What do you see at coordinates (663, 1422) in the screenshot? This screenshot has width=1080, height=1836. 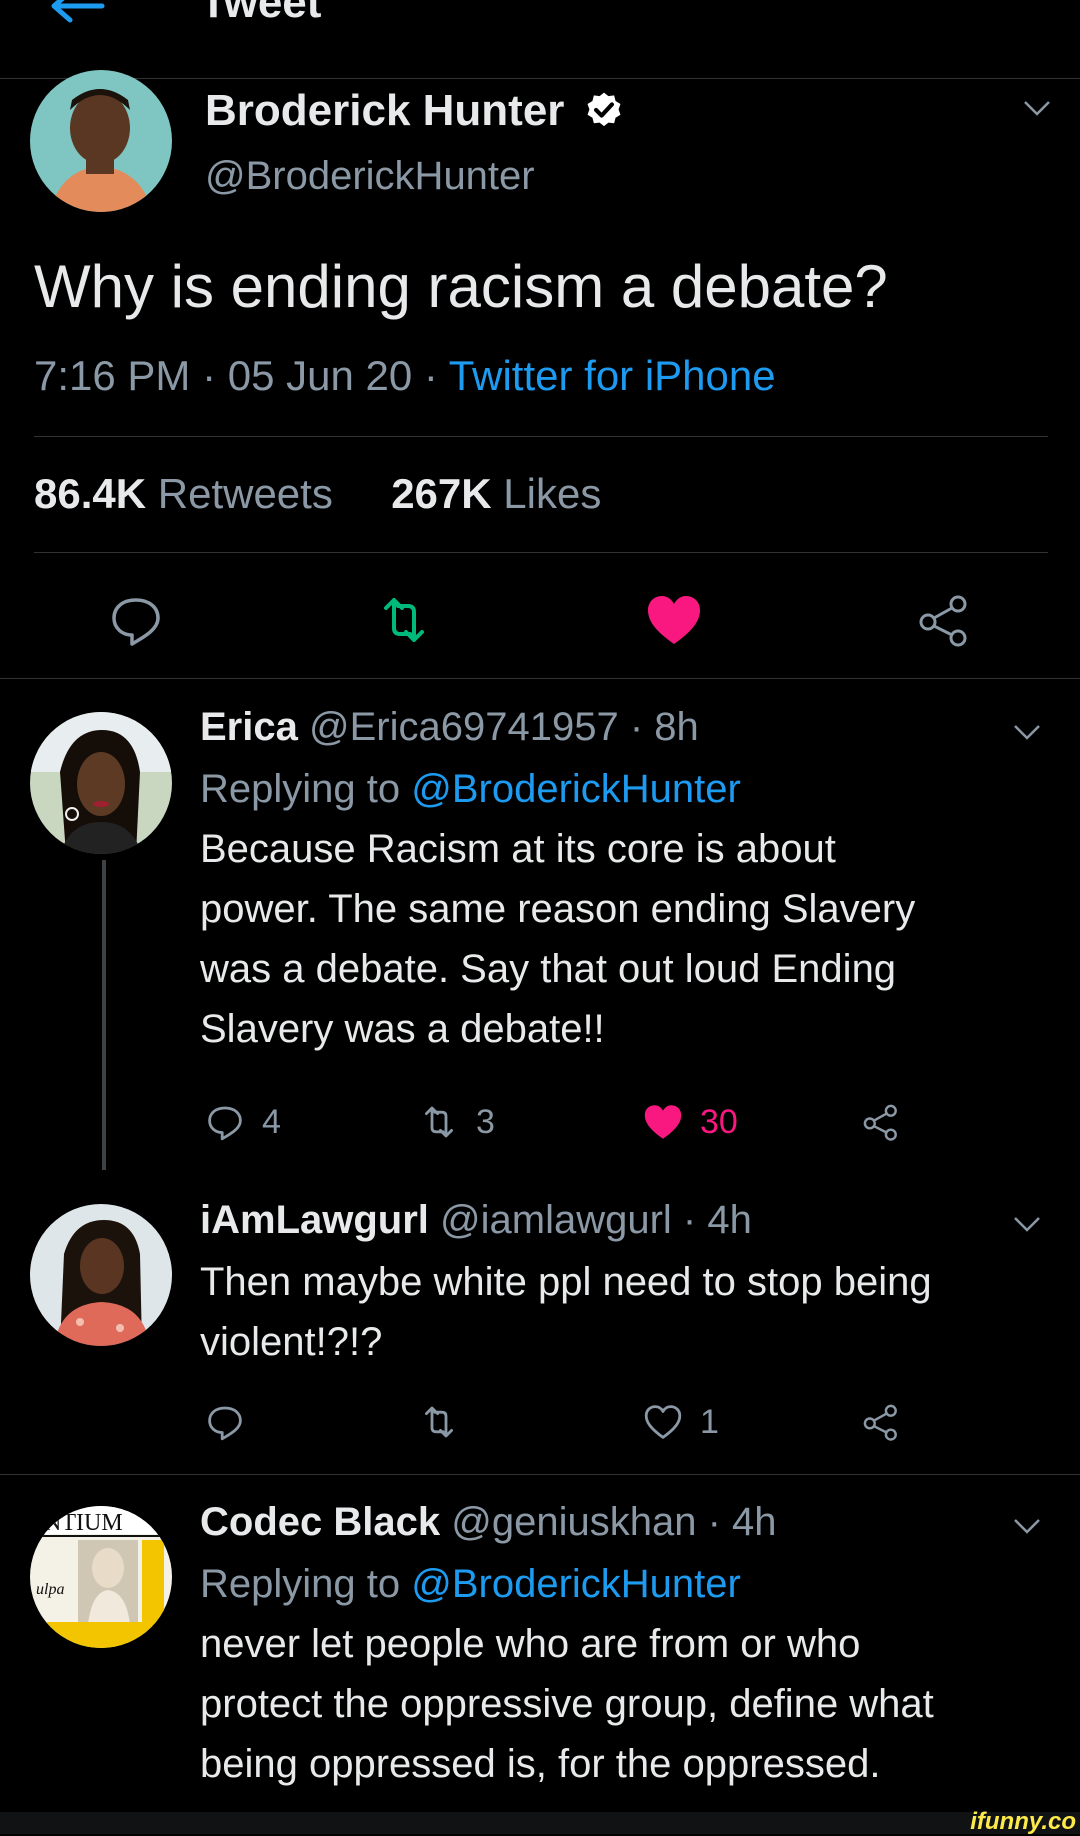 I see `like-outline-icon` at bounding box center [663, 1422].